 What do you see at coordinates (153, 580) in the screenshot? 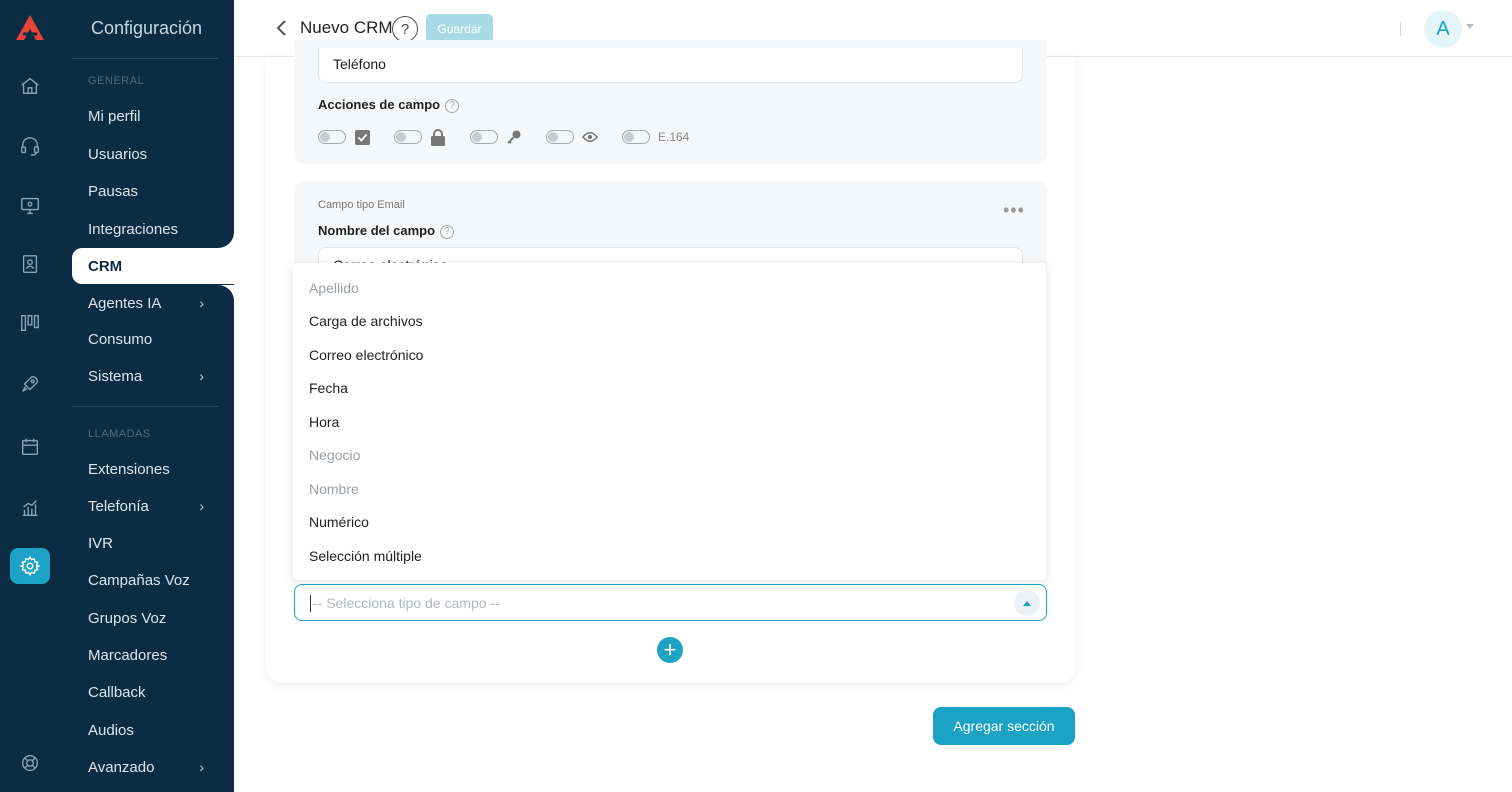
I see `sidebar-item-campanas-voz: Campañas Voz` at bounding box center [153, 580].